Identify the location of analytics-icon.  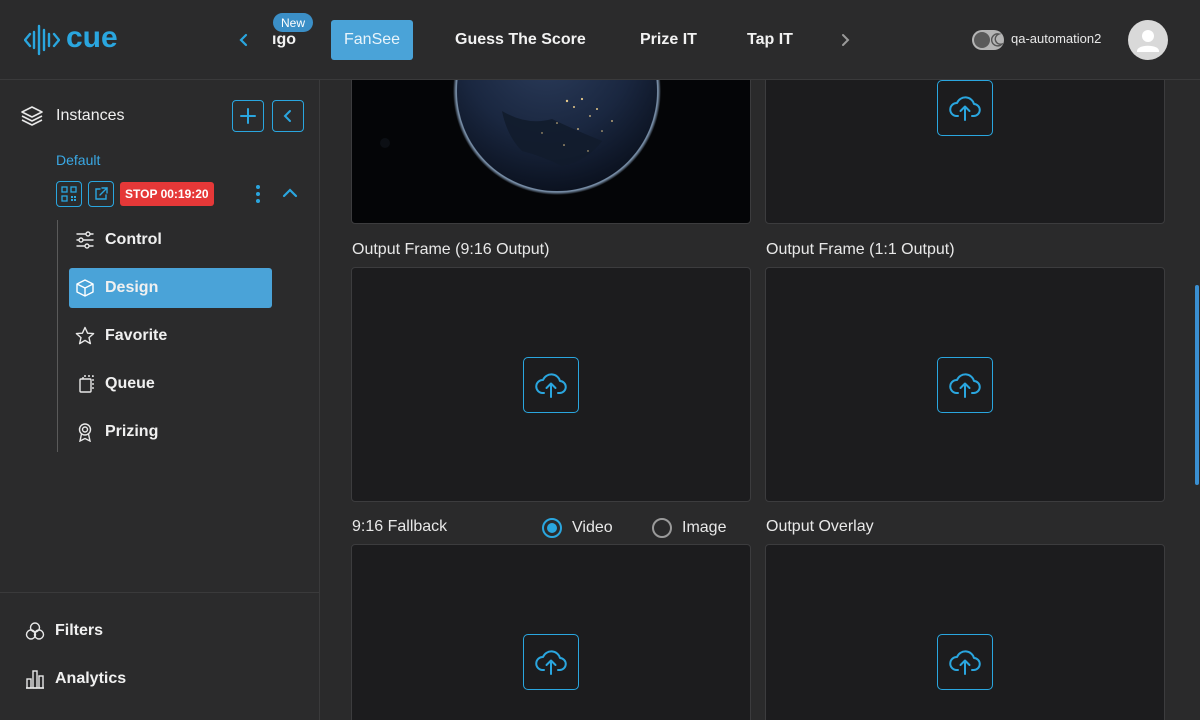
(35, 679).